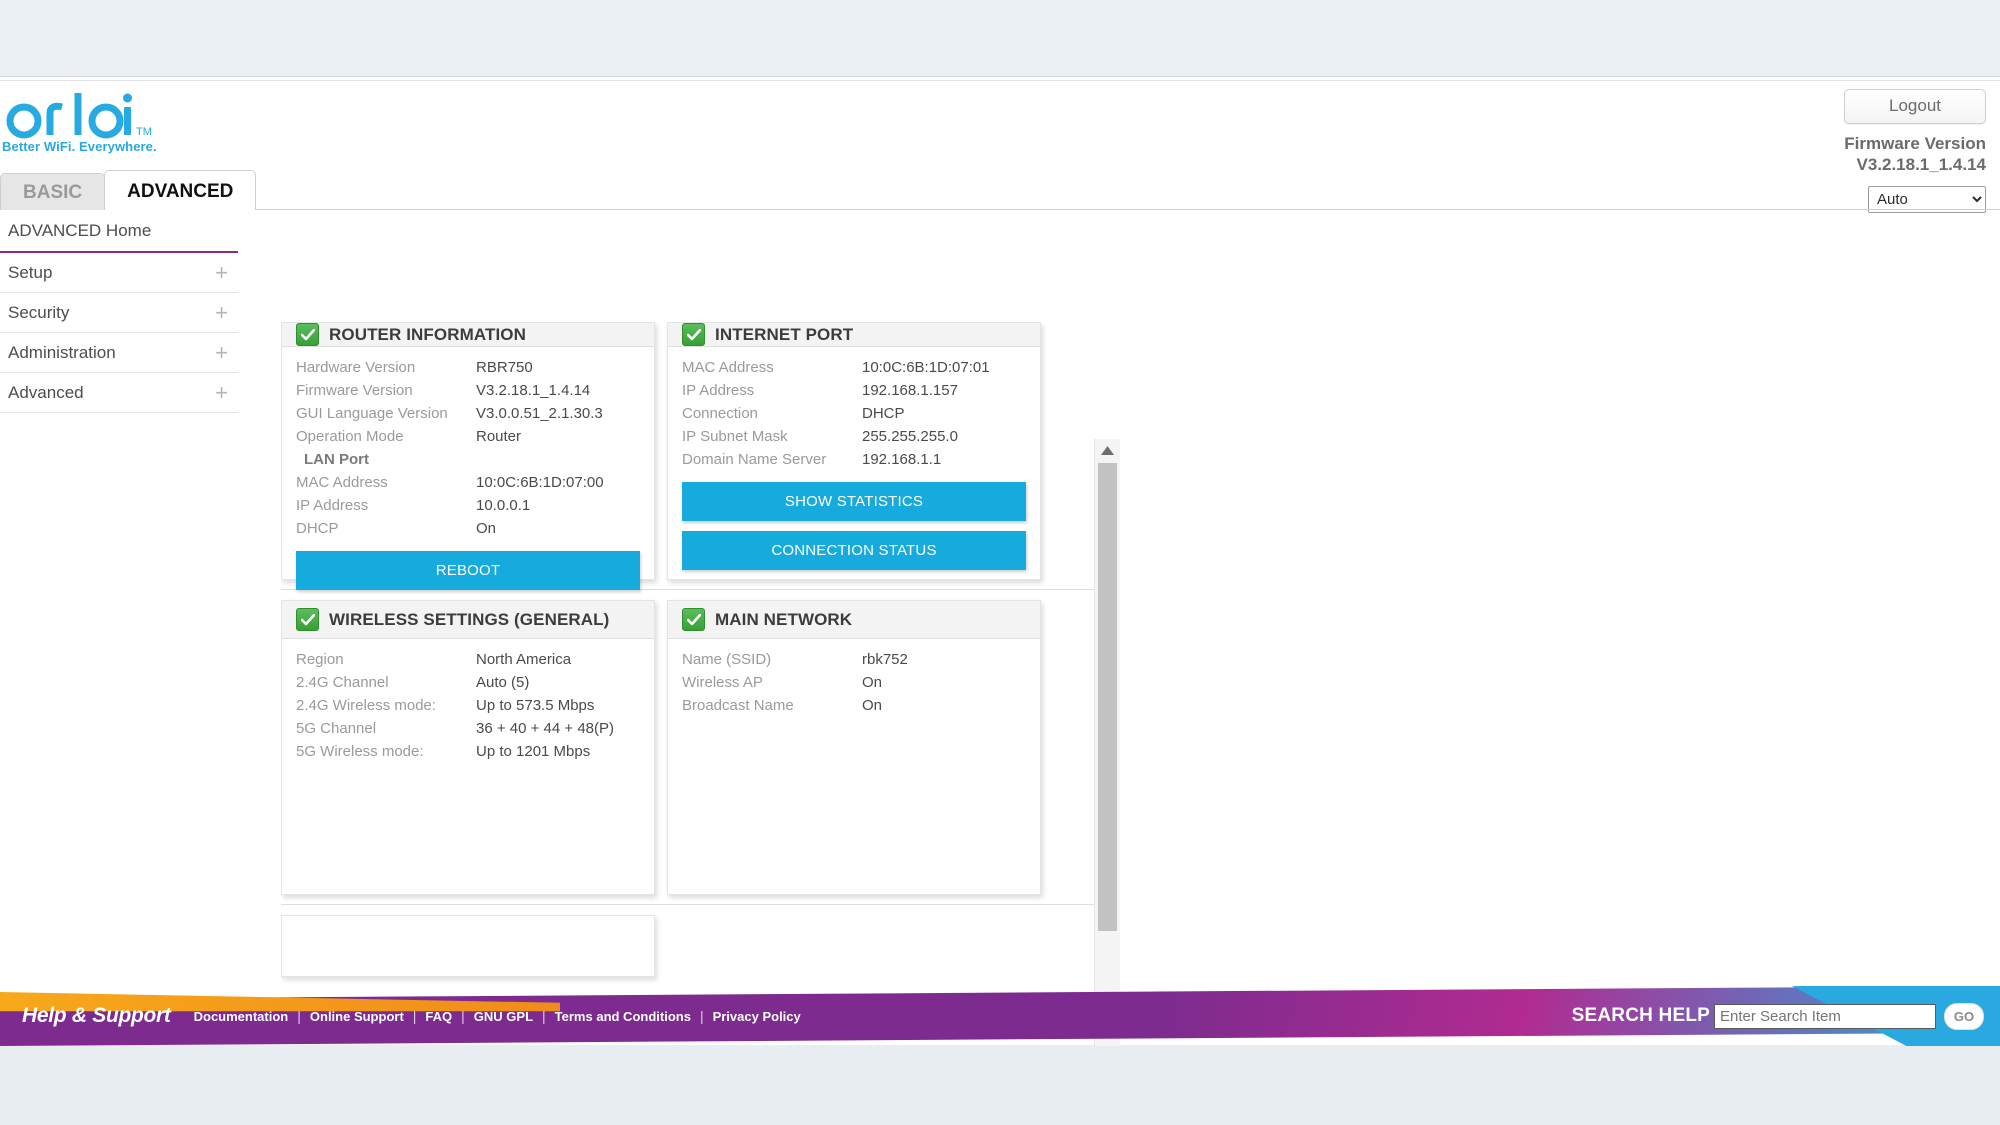 This screenshot has height=1125, width=2000. What do you see at coordinates (144, 132) in the screenshot?
I see `svg-text: TM` at bounding box center [144, 132].